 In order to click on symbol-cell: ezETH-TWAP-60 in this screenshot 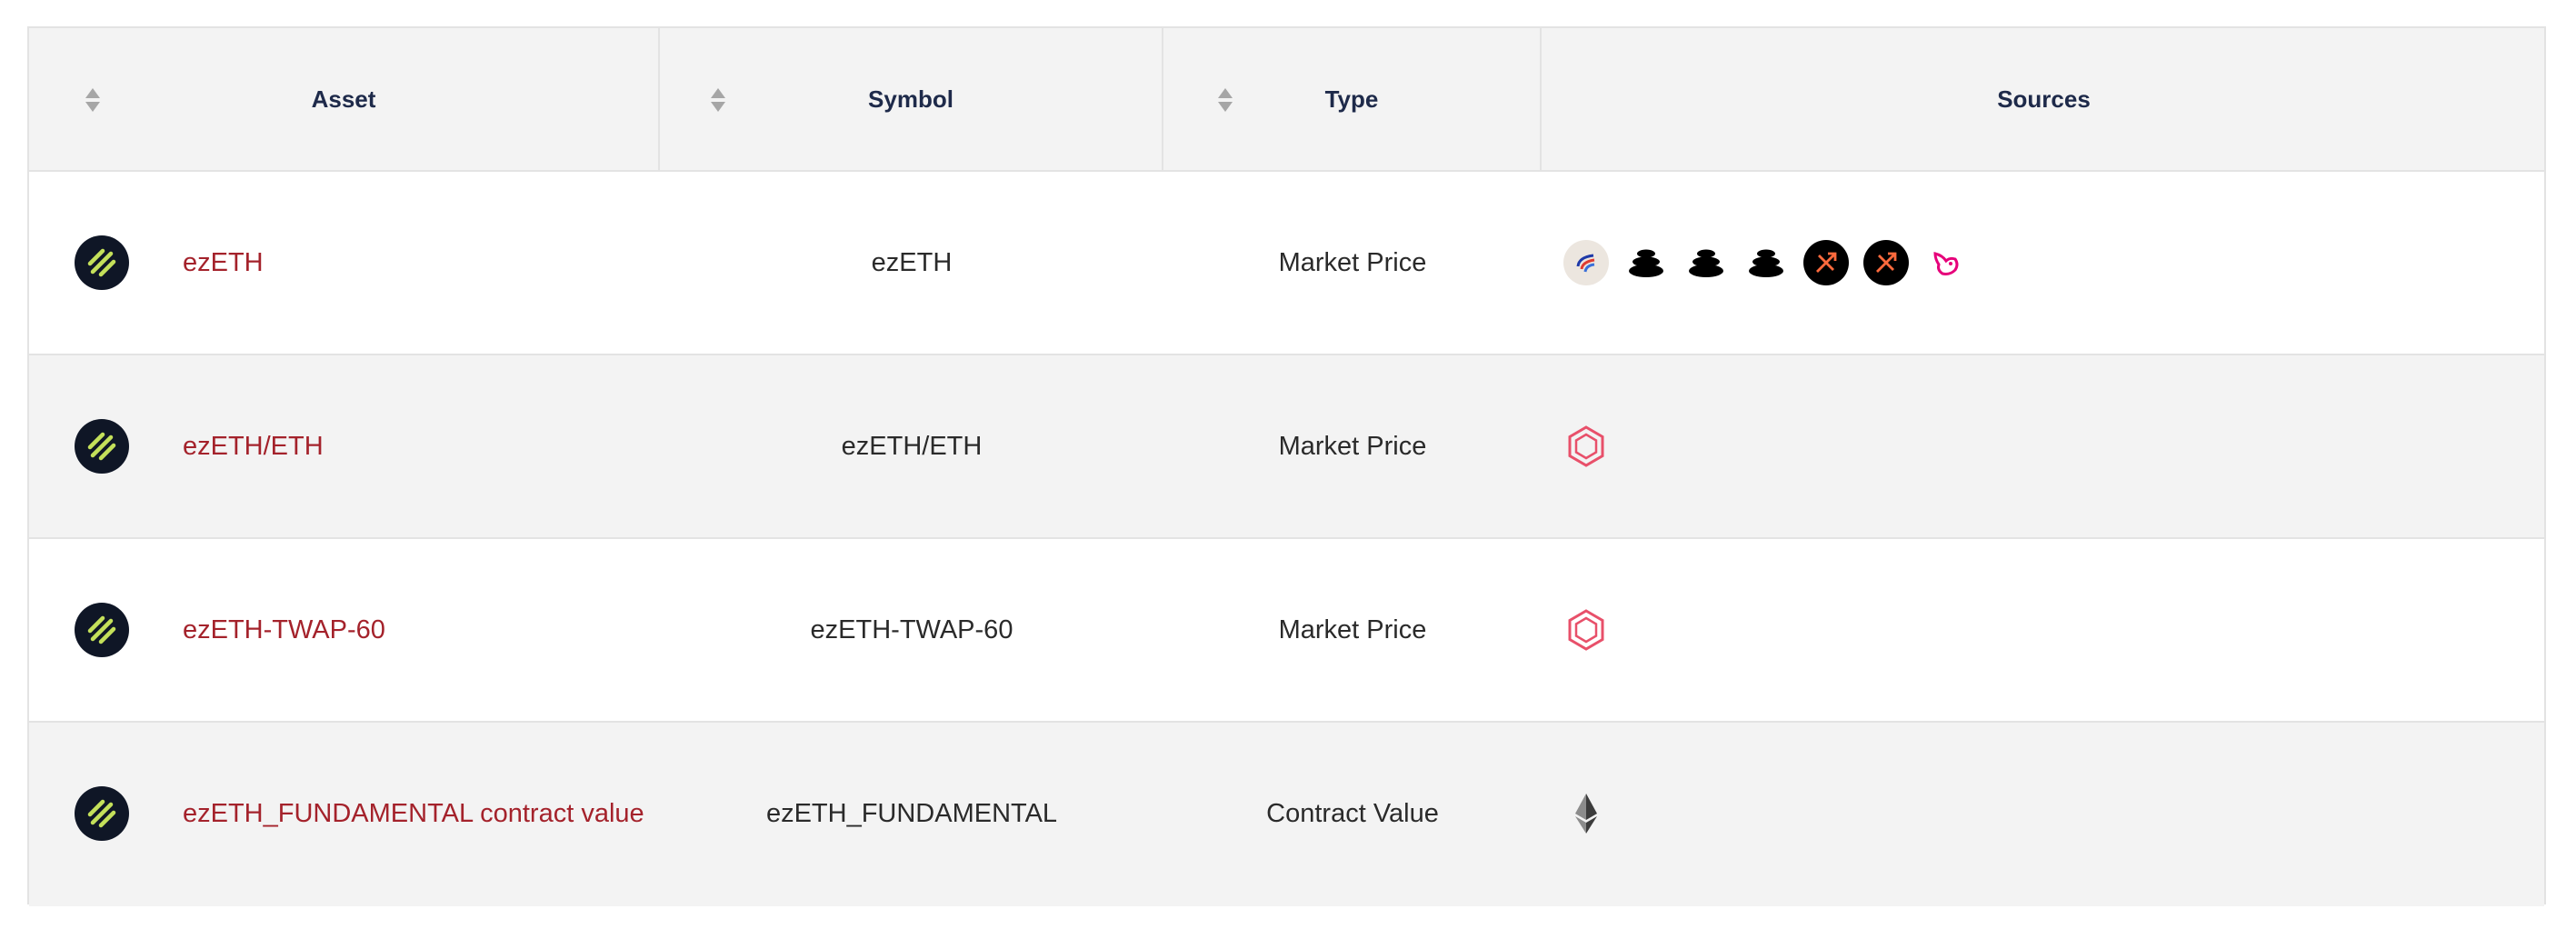, I will do `click(911, 629)`.